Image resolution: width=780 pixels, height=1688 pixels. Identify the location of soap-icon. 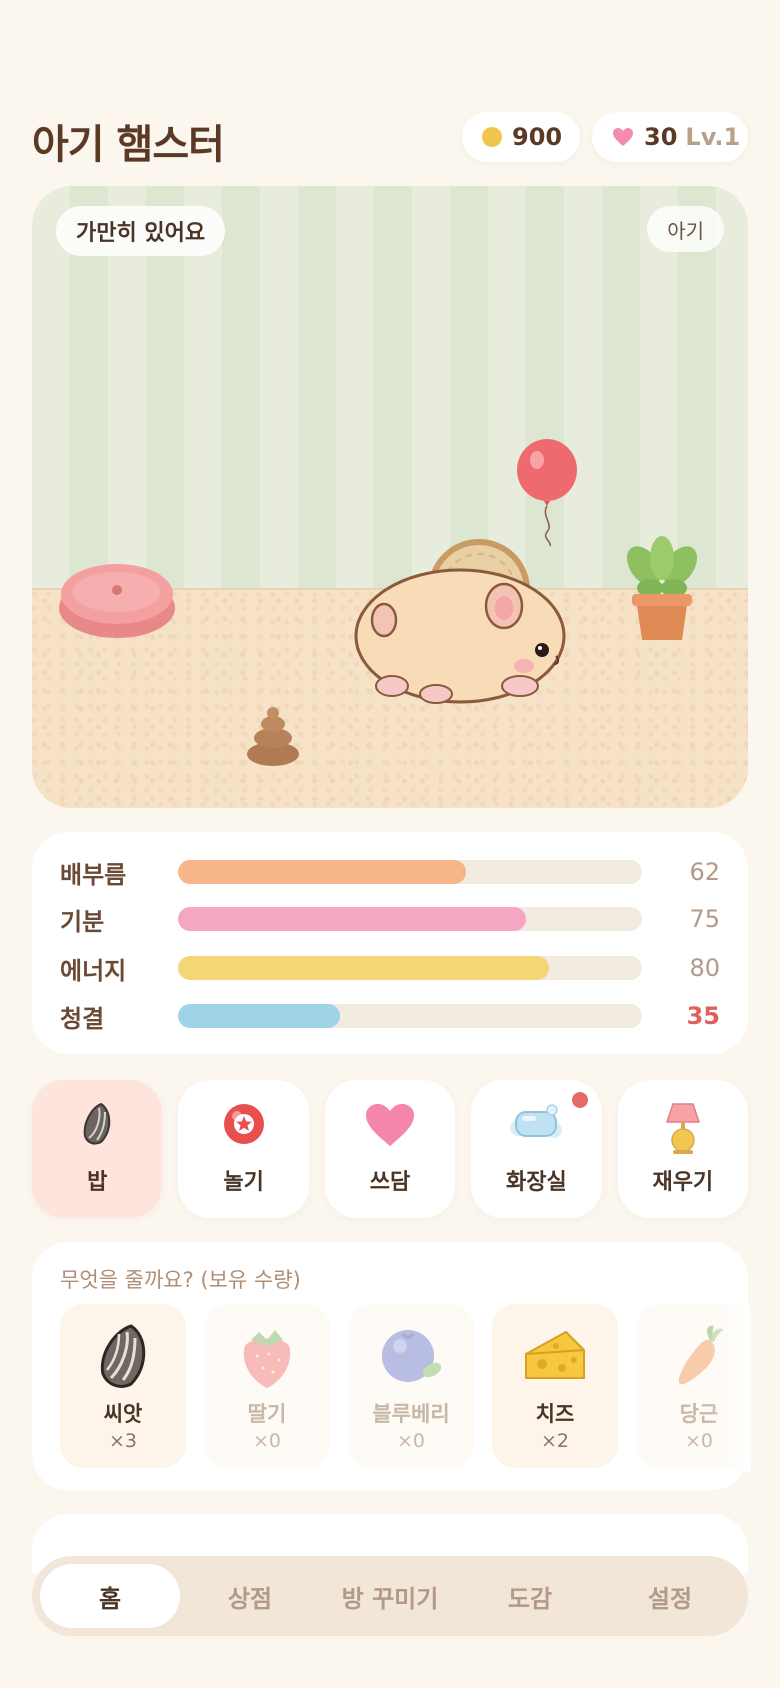
(536, 1121).